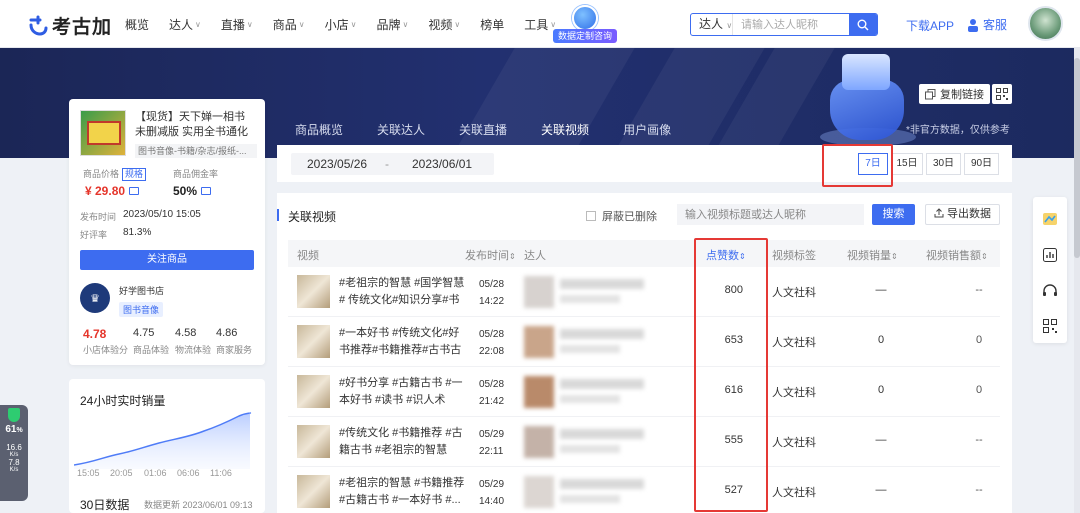  Describe the element at coordinates (881, 290) in the screenshot. I see `video-sales: —` at that location.